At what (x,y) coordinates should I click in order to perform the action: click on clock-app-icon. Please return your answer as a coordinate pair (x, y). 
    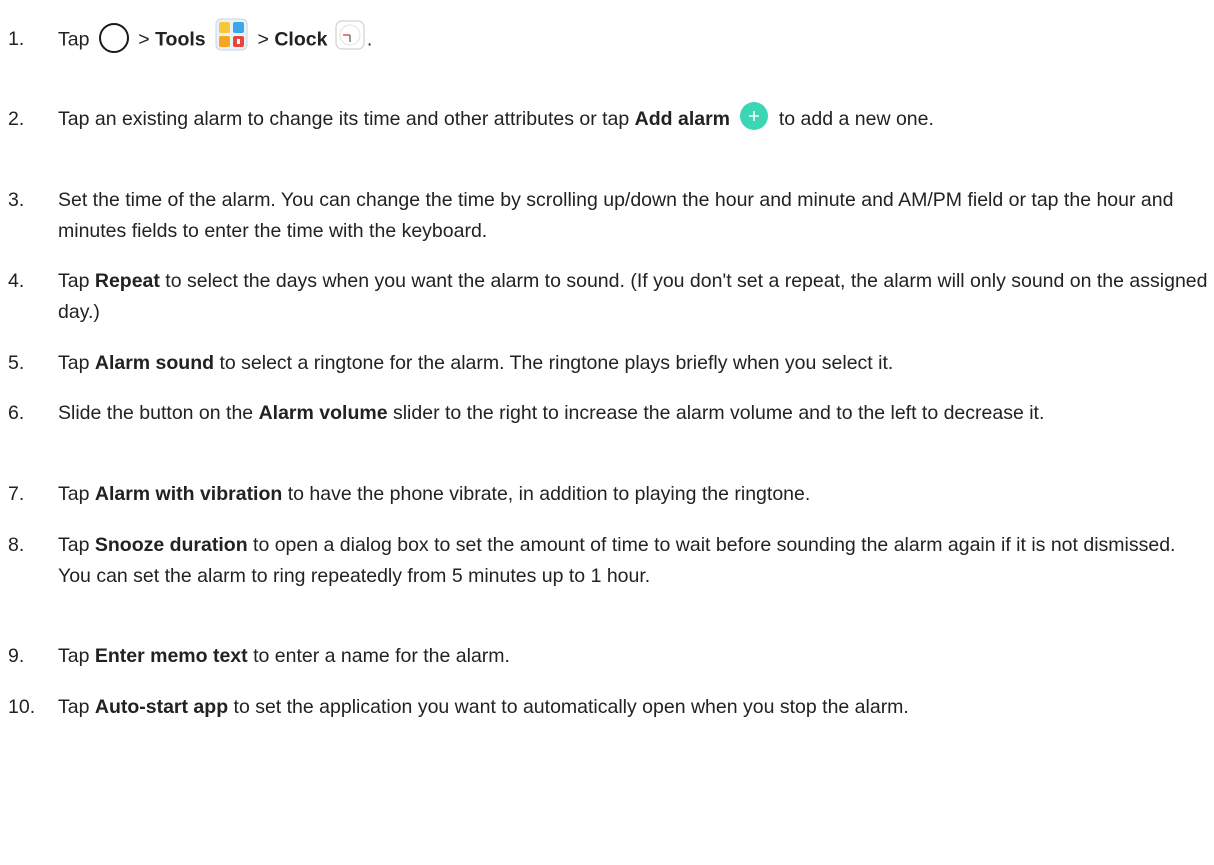
    Looking at the image, I should click on (350, 34).